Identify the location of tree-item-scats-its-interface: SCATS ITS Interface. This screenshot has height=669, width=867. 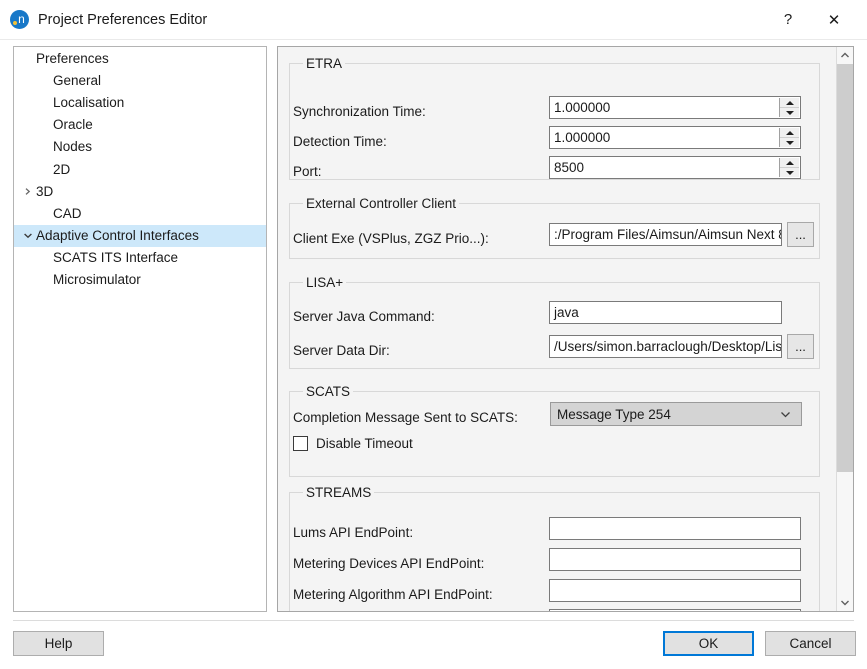
(140, 258).